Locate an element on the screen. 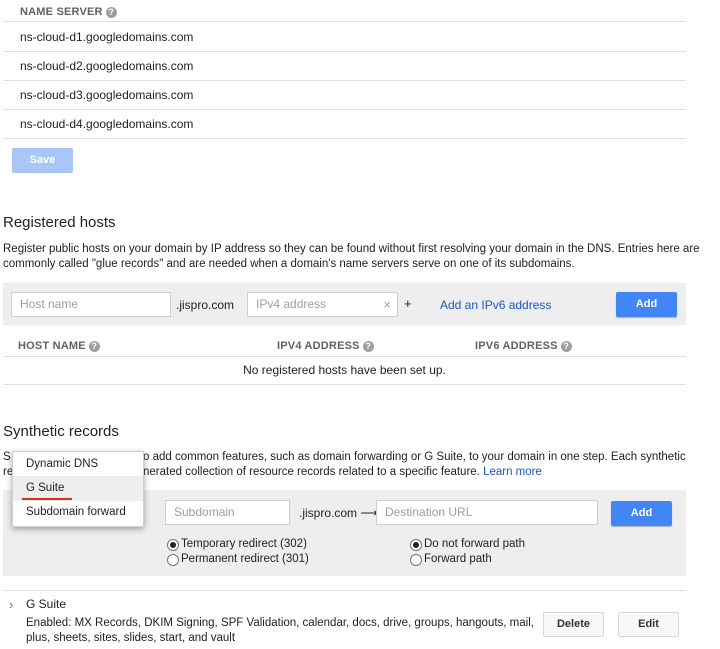 This screenshot has height=649, width=720. add-synthetic-button: Add is located at coordinates (641, 513).